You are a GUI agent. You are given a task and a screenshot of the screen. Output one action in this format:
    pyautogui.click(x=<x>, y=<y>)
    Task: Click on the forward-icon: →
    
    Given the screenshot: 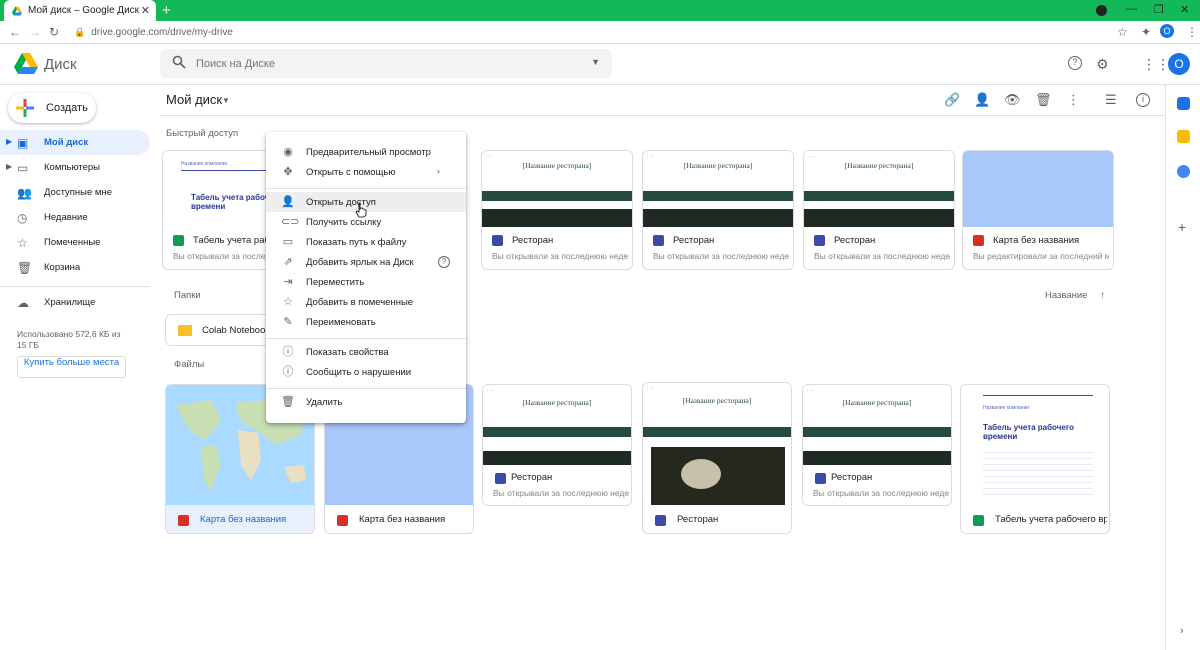 What is the action you would take?
    pyautogui.click(x=35, y=32)
    